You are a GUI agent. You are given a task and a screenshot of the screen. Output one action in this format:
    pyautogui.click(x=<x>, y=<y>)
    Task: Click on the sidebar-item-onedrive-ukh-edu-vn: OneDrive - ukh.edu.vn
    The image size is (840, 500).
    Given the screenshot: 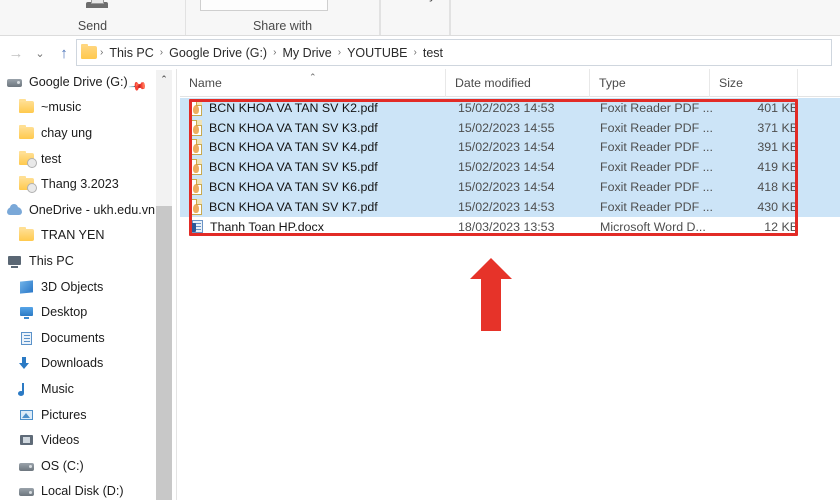 What is the action you would take?
    pyautogui.click(x=78, y=210)
    